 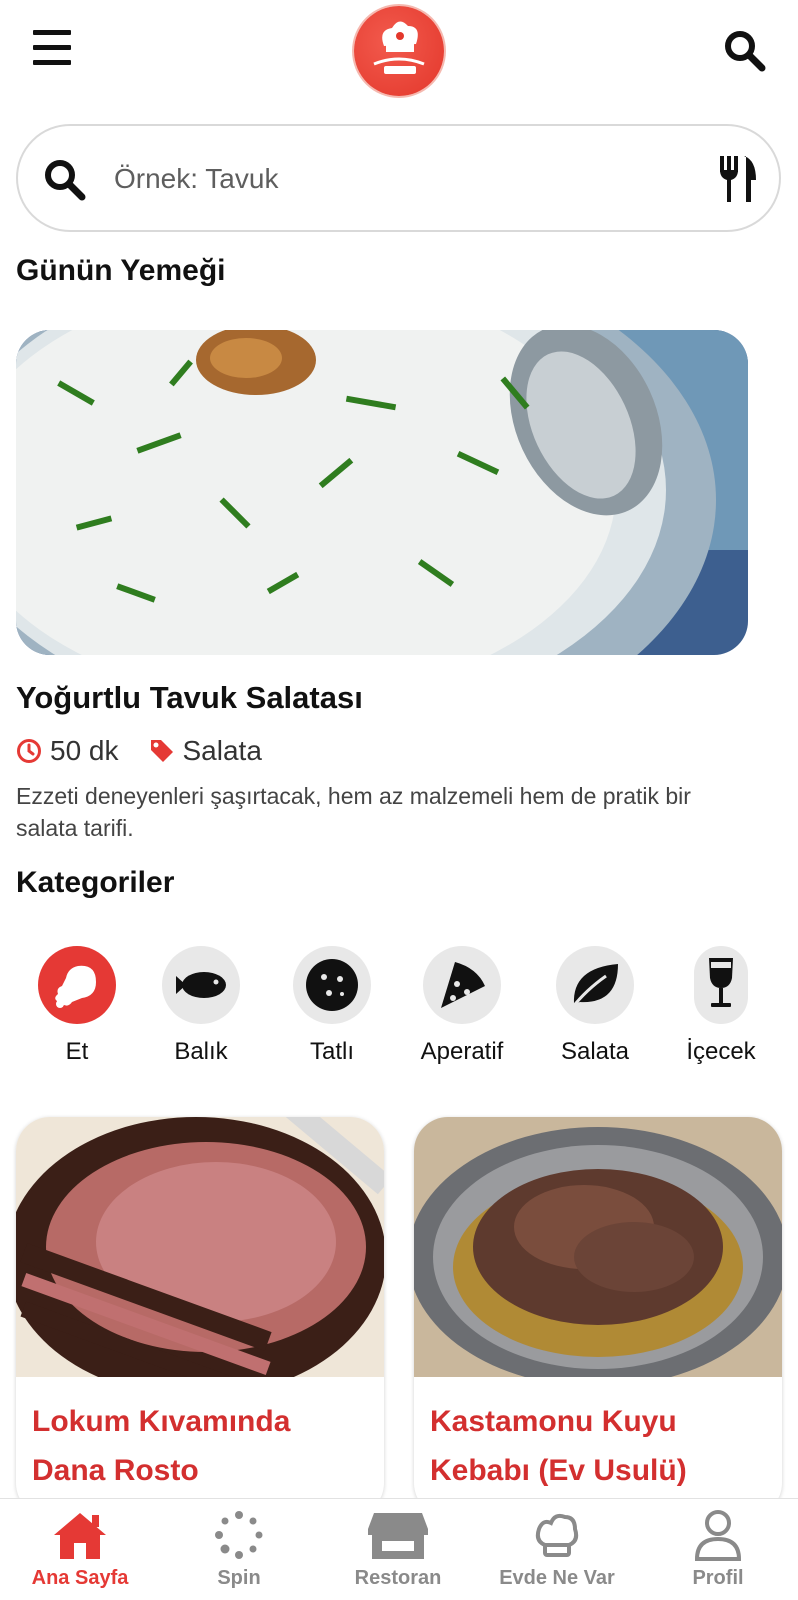 I want to click on category-tatli: Tatlı, so click(x=332, y=1006).